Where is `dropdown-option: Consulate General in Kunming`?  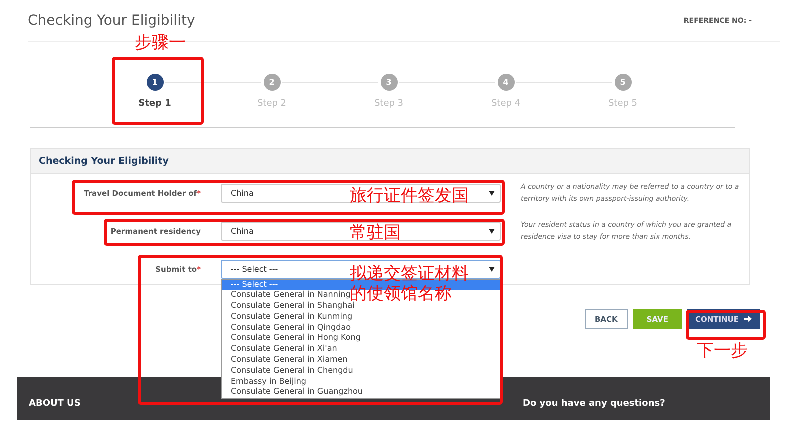
dropdown-option: Consulate General in Kunming is located at coordinates (287, 317).